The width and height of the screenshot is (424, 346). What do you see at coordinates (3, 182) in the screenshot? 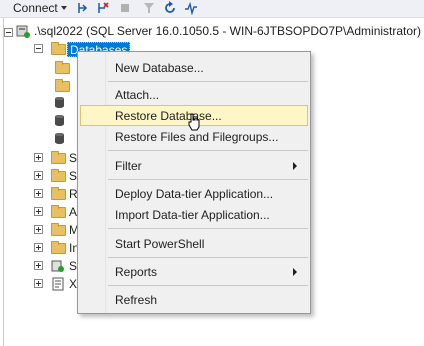
I see `panel-border` at bounding box center [3, 182].